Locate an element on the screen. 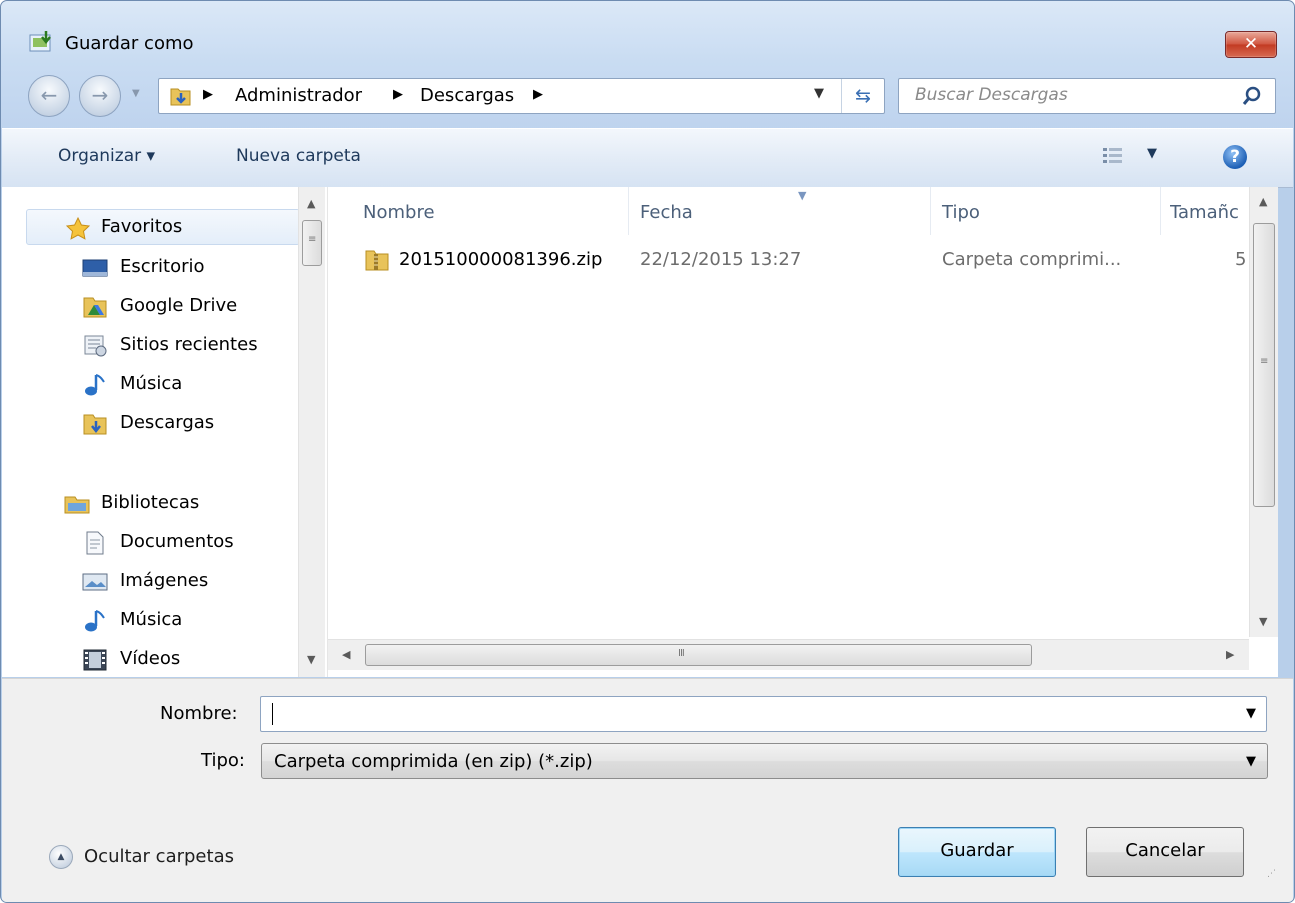  sidebar-item-label: Descargas is located at coordinates (167, 422).